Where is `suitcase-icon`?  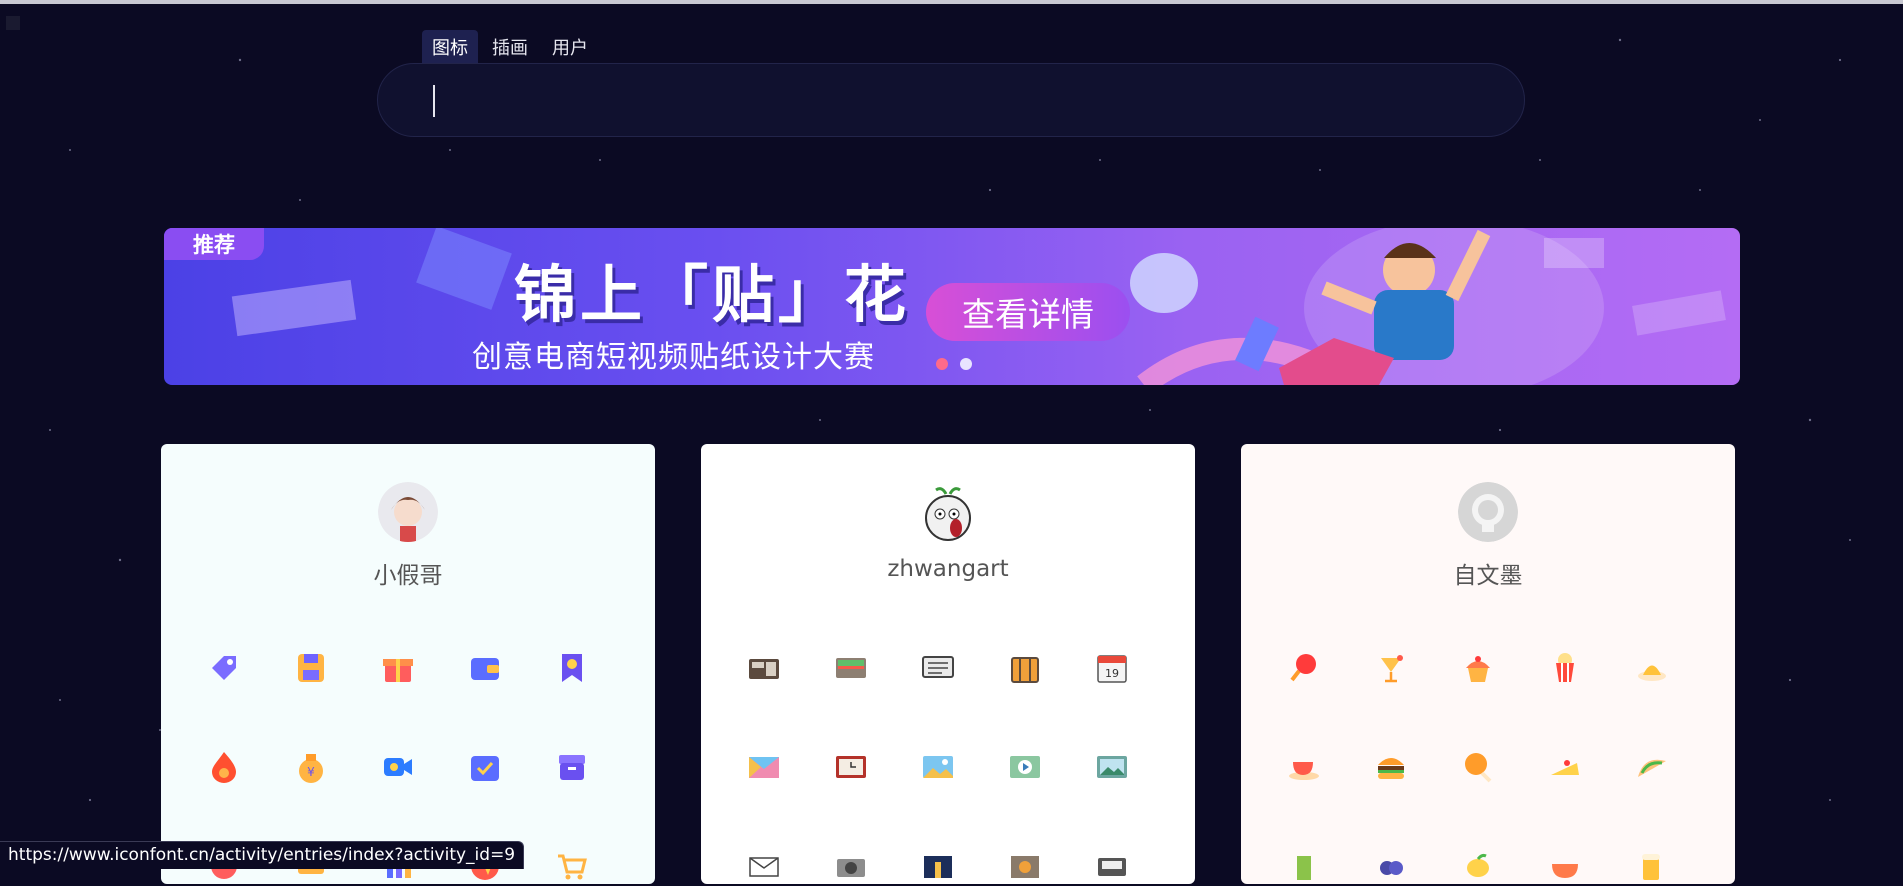 suitcase-icon is located at coordinates (1025, 668).